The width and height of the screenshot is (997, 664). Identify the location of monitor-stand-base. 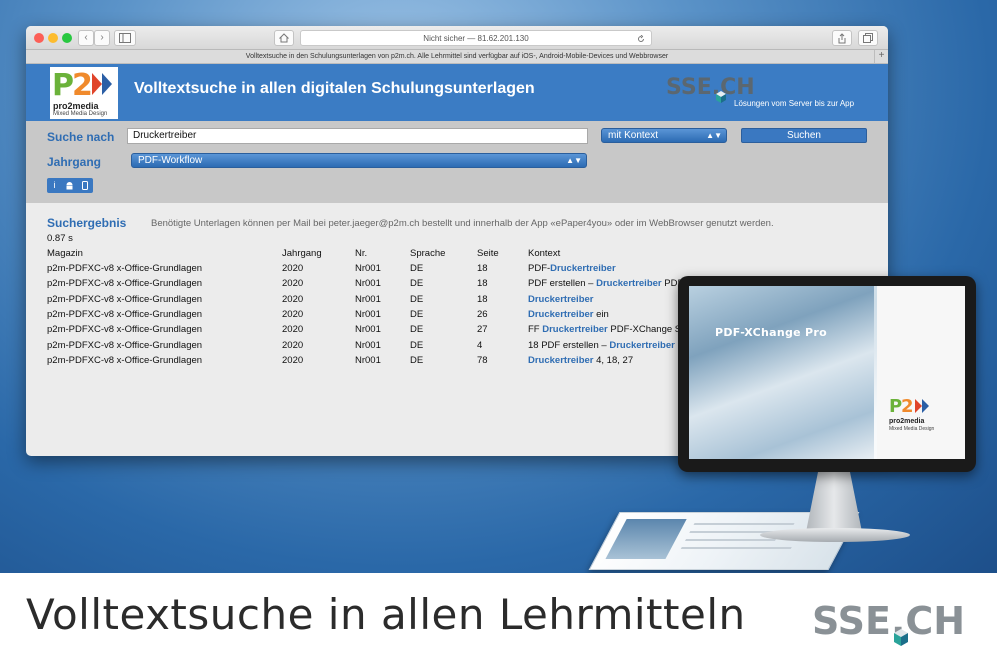
(835, 535).